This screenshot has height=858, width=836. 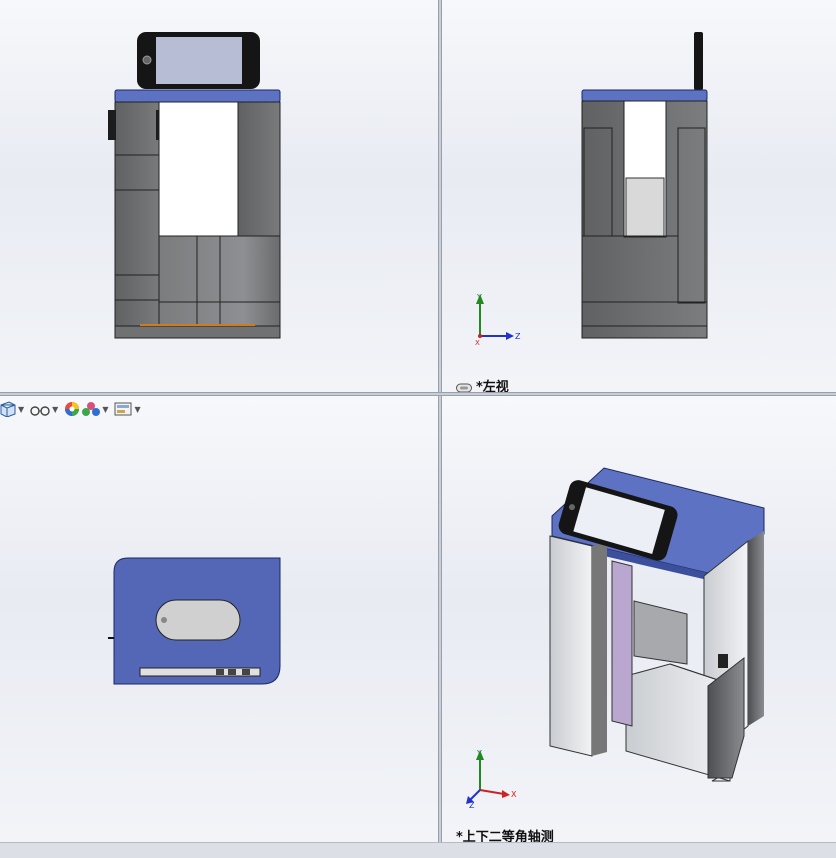 What do you see at coordinates (14, 409) in the screenshot?
I see `view-orientation-icon: ▼` at bounding box center [14, 409].